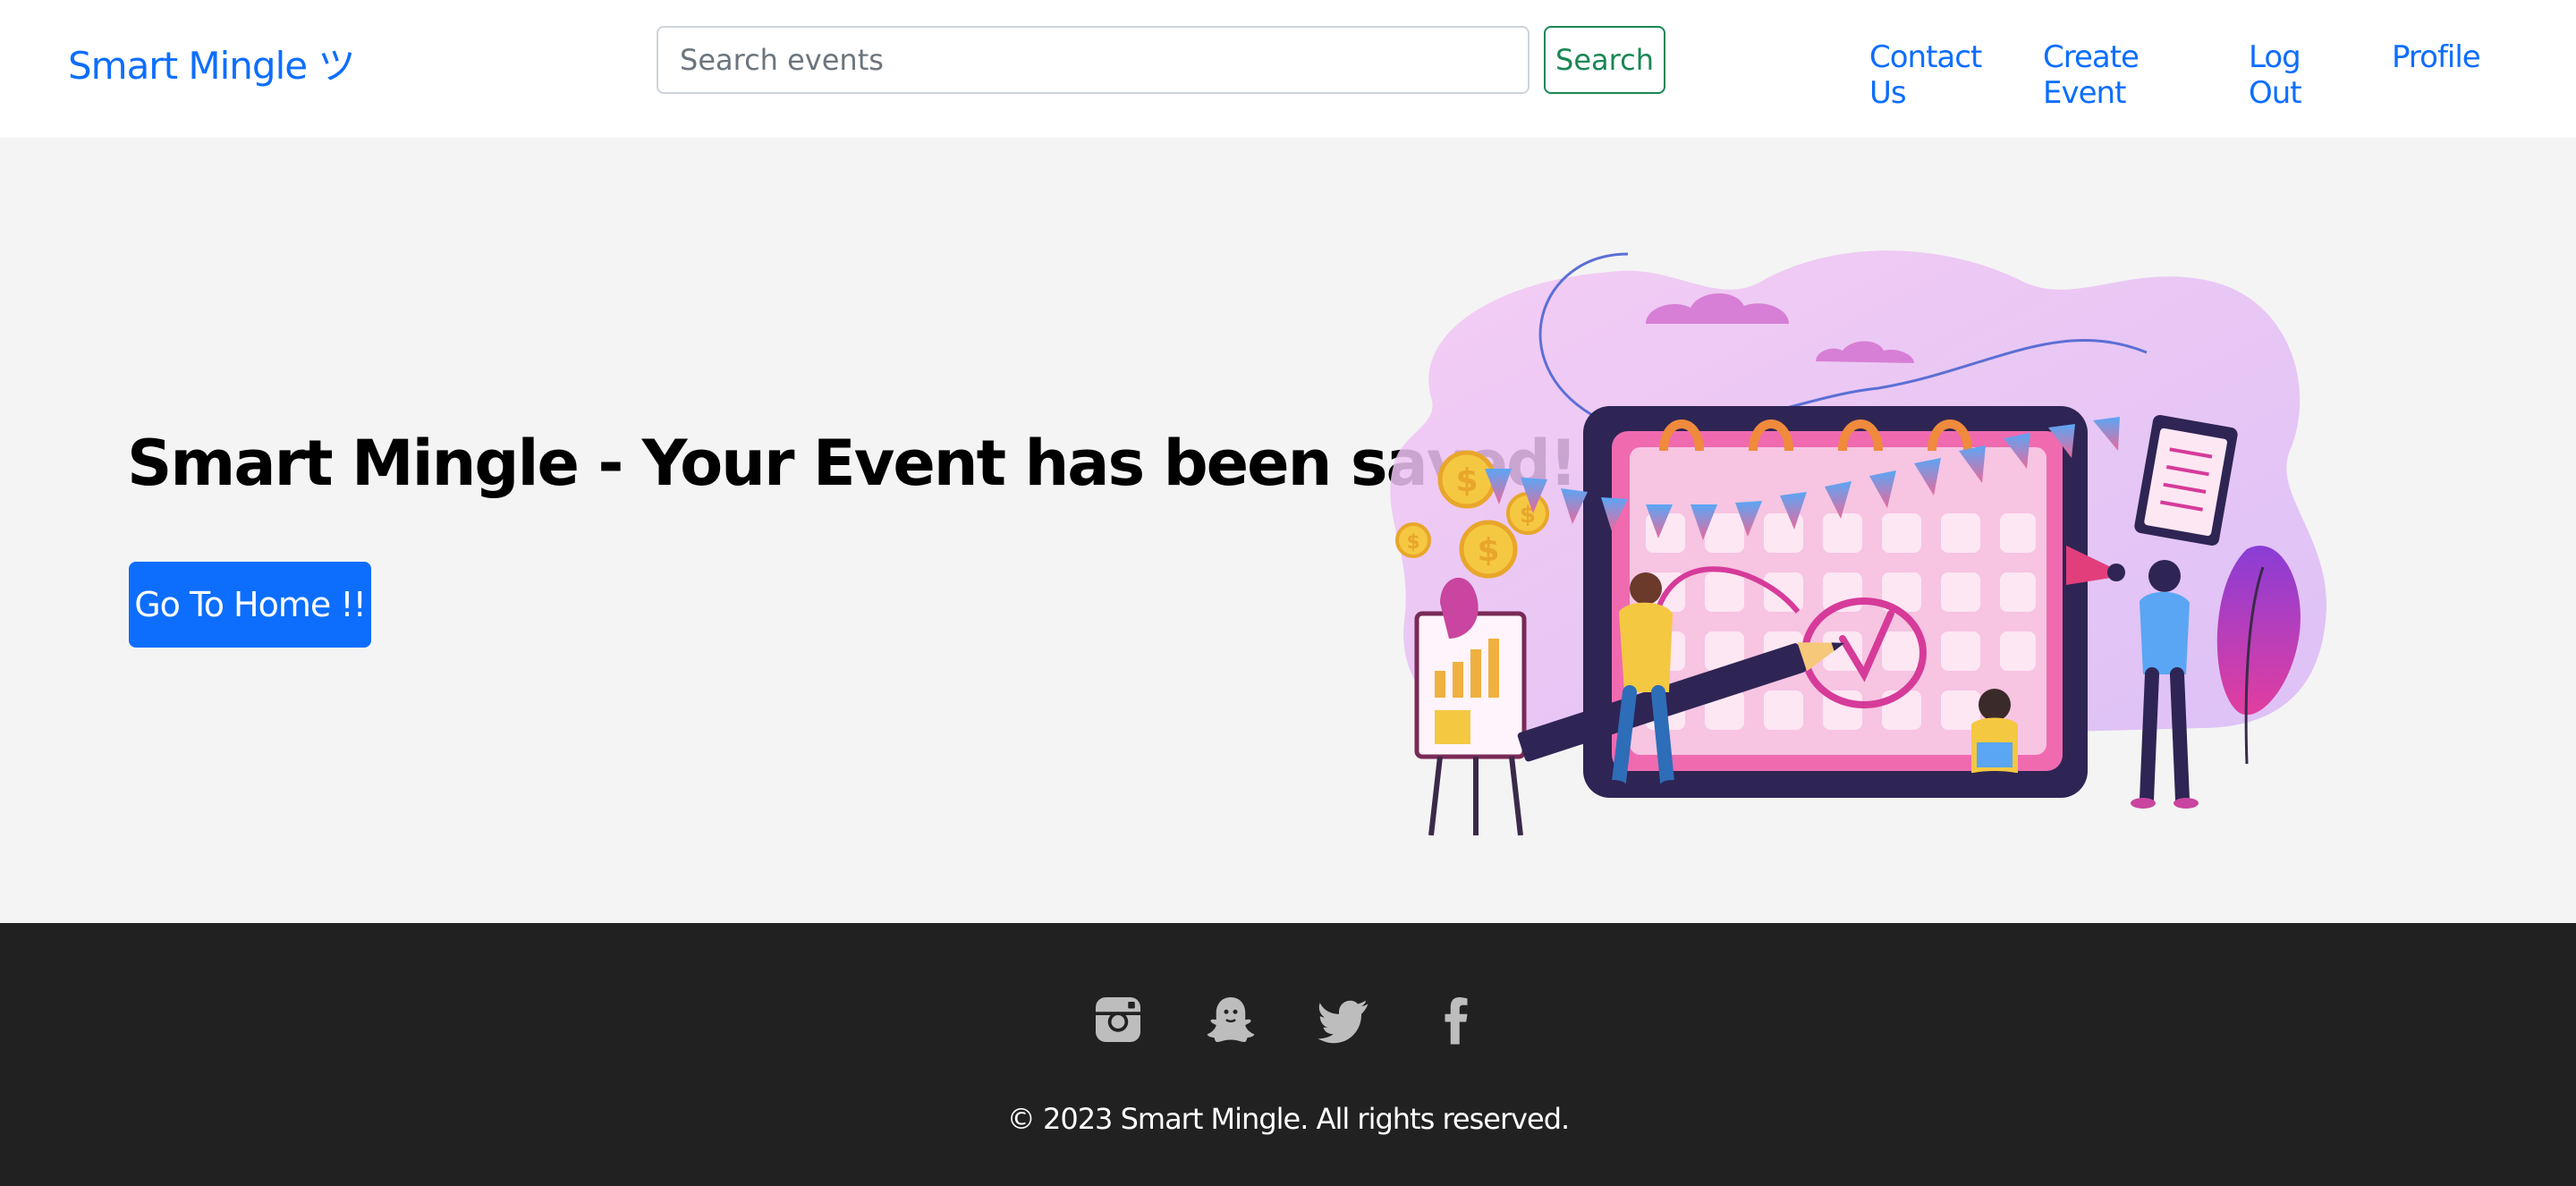 This screenshot has width=2576, height=1186. What do you see at coordinates (2091, 75) in the screenshot?
I see `nav-link-create-event: Create Event` at bounding box center [2091, 75].